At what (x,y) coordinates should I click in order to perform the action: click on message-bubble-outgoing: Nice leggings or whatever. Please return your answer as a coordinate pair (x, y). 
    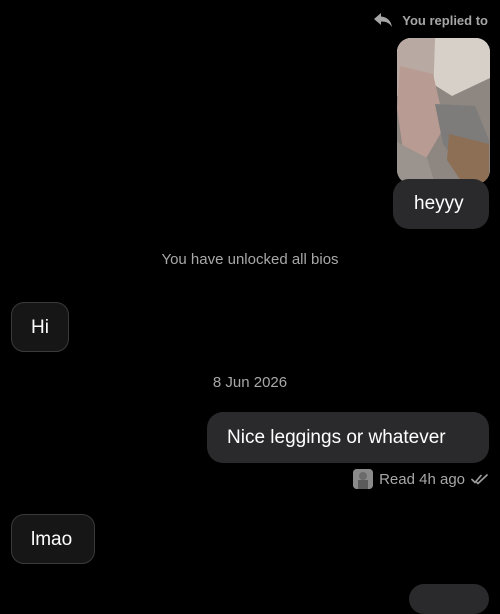
    Looking at the image, I should click on (348, 437).